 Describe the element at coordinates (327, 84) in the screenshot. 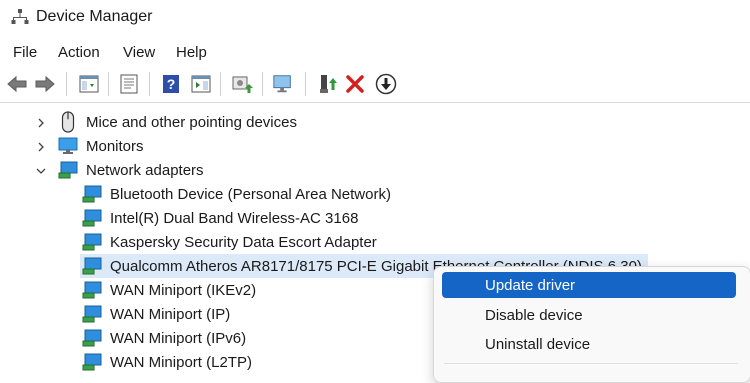

I see `enable-device-icon` at that location.